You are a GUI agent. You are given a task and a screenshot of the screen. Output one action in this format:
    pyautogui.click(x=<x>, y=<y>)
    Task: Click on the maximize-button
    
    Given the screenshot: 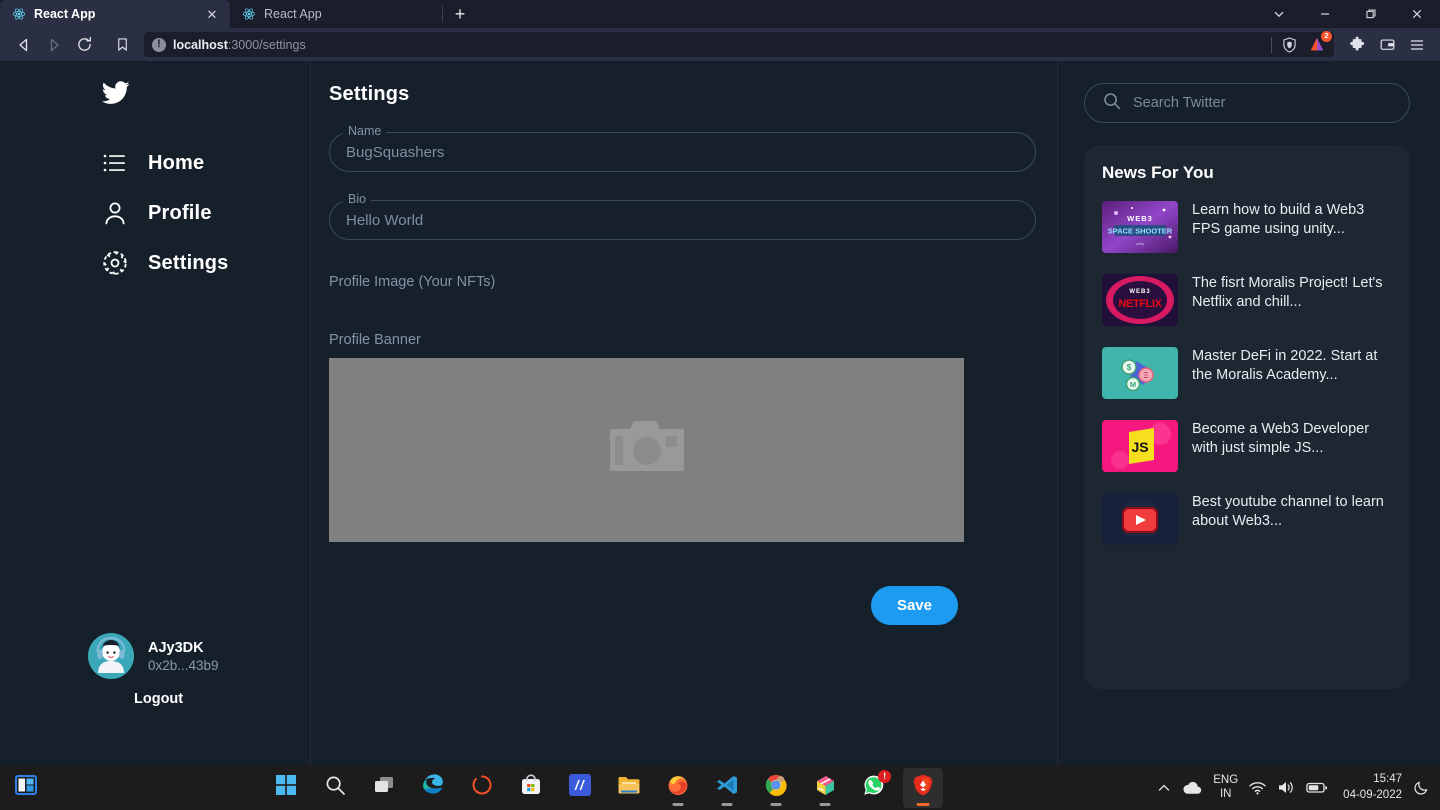 What is the action you would take?
    pyautogui.click(x=1371, y=14)
    